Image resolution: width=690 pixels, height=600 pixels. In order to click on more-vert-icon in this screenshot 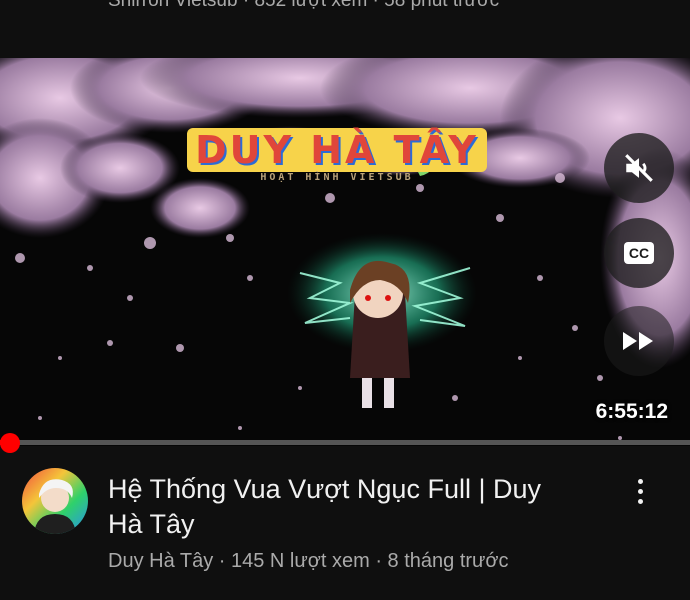, I will do `click(640, 481)`.